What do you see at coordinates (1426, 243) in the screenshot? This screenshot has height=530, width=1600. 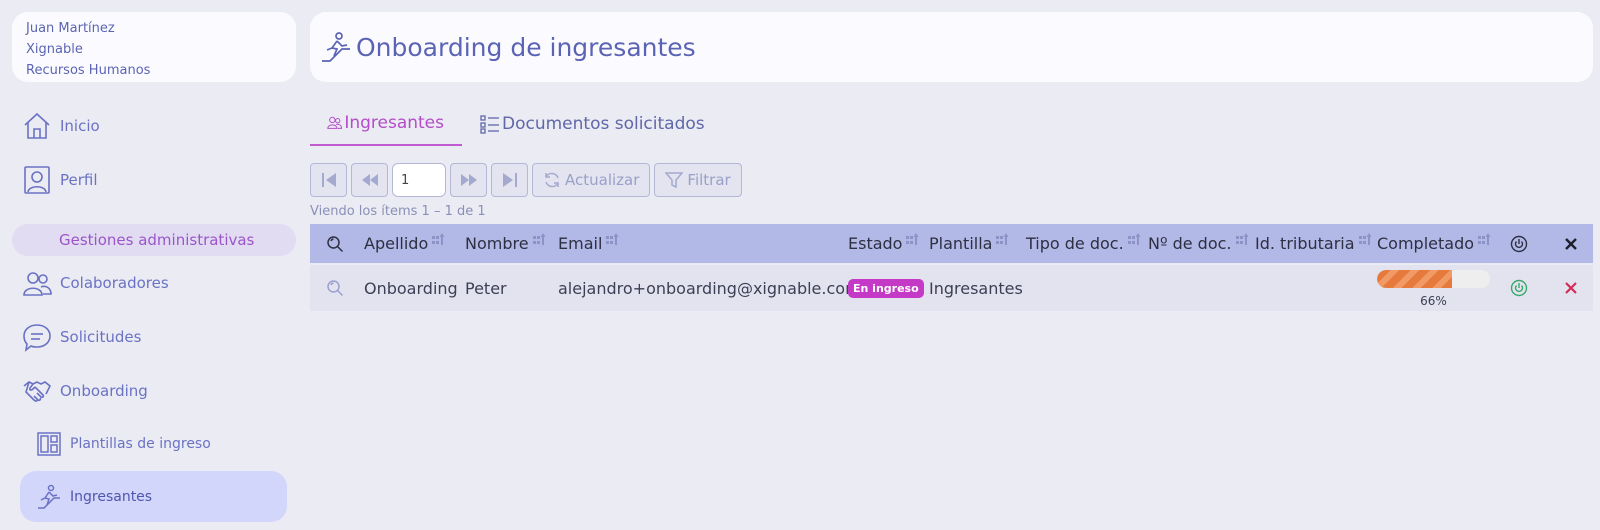 I see `column-label: Completado` at bounding box center [1426, 243].